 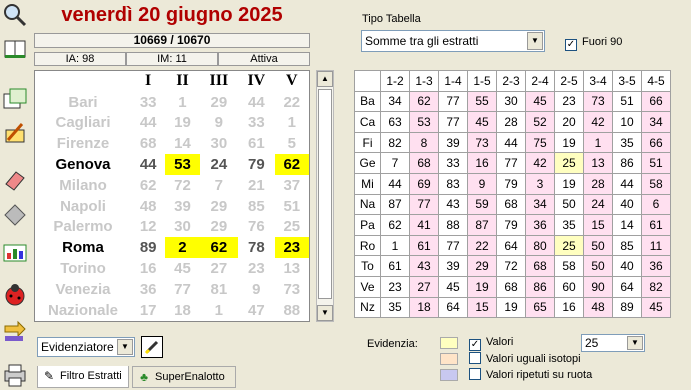 I want to click on extracted-number: 89, so click(x=148, y=247).